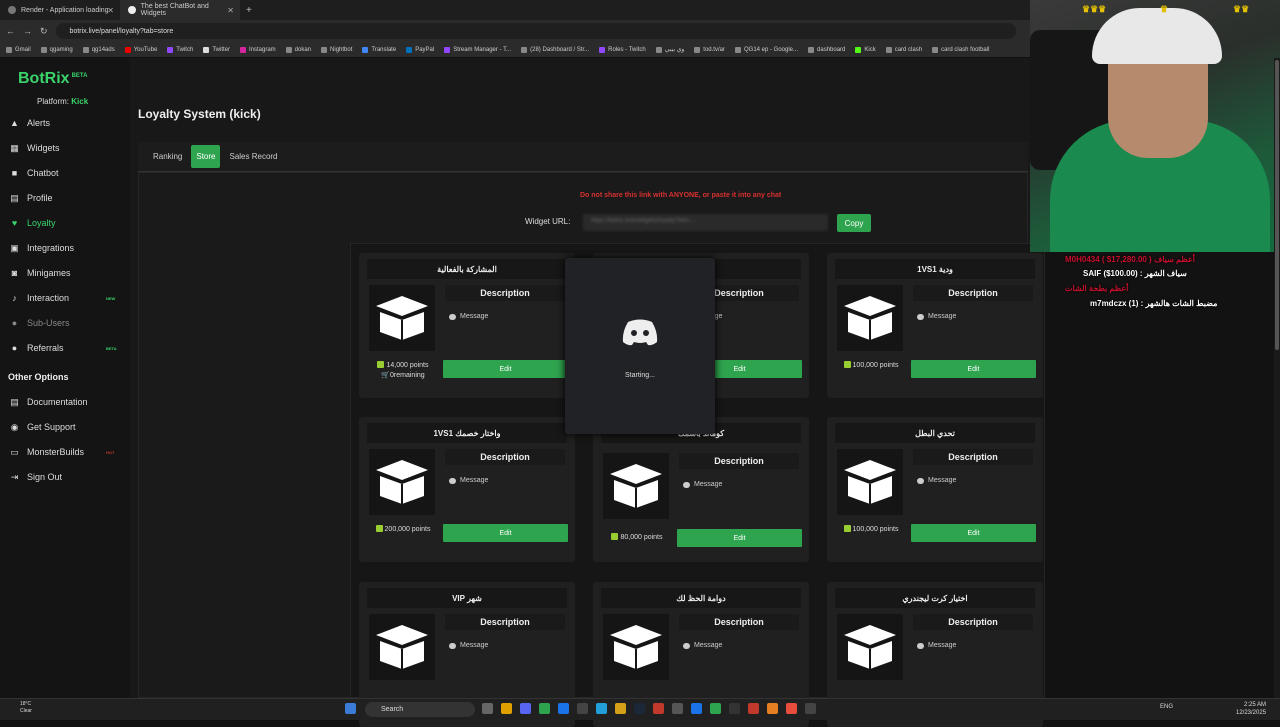 The width and height of the screenshot is (1280, 727). I want to click on weather-widget: 18°C Clear, so click(26, 708).